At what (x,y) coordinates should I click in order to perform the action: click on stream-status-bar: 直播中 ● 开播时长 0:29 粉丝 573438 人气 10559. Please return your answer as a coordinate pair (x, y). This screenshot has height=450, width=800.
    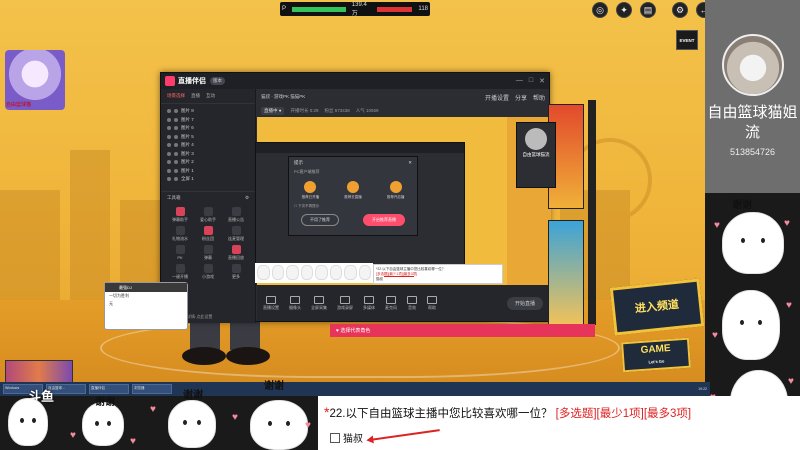
    Looking at the image, I should click on (403, 111).